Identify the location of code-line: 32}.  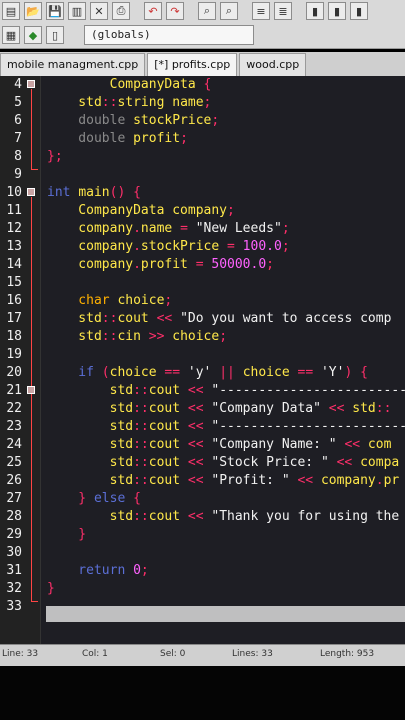
(202, 589).